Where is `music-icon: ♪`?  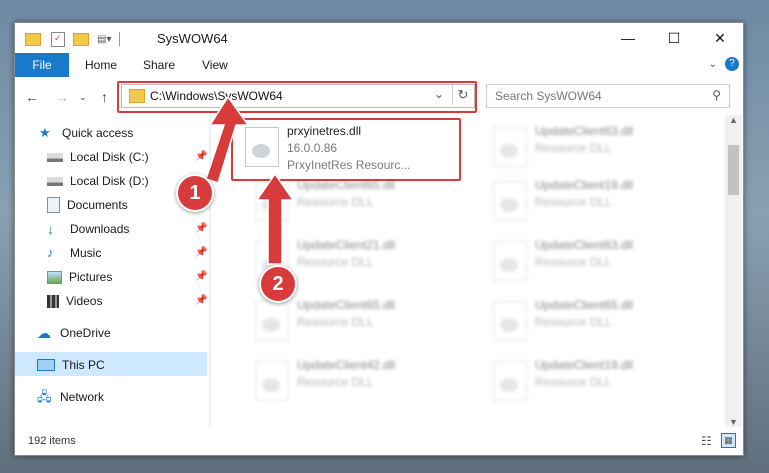 music-icon: ♪ is located at coordinates (50, 252).